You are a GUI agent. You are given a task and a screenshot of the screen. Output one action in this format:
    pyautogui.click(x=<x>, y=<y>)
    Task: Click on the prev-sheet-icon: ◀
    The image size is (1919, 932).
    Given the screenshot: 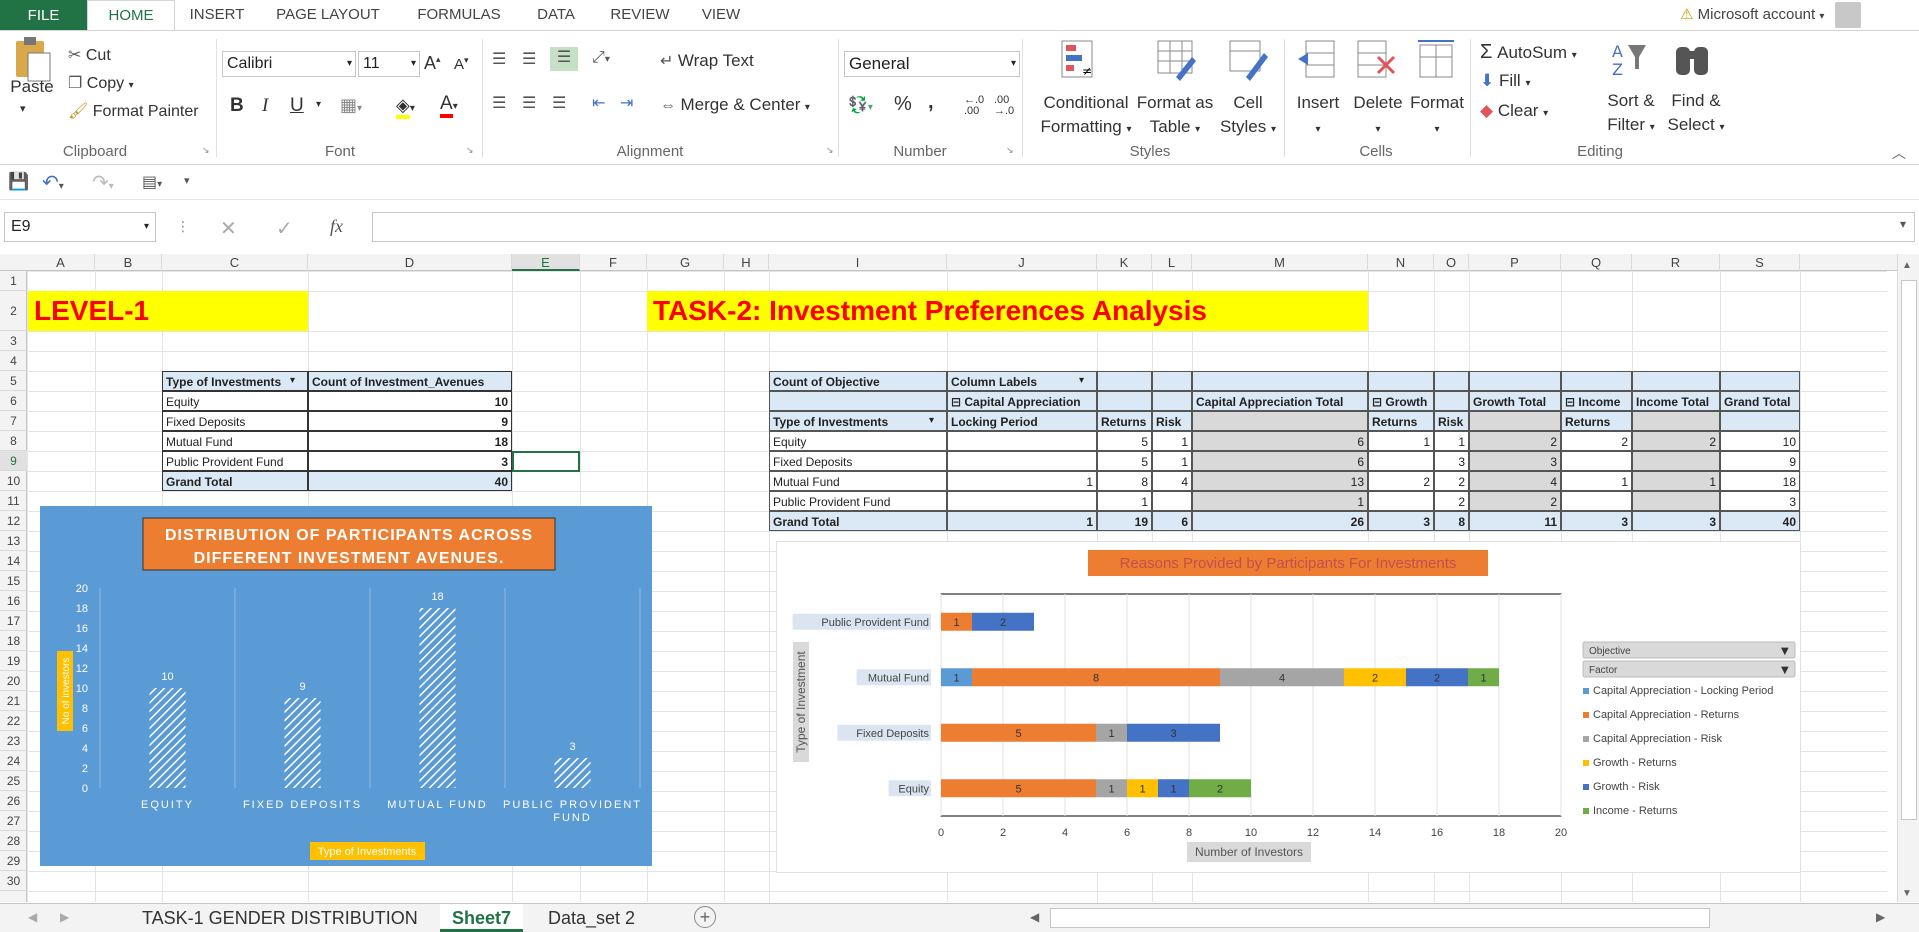 What is the action you would take?
    pyautogui.click(x=32, y=917)
    